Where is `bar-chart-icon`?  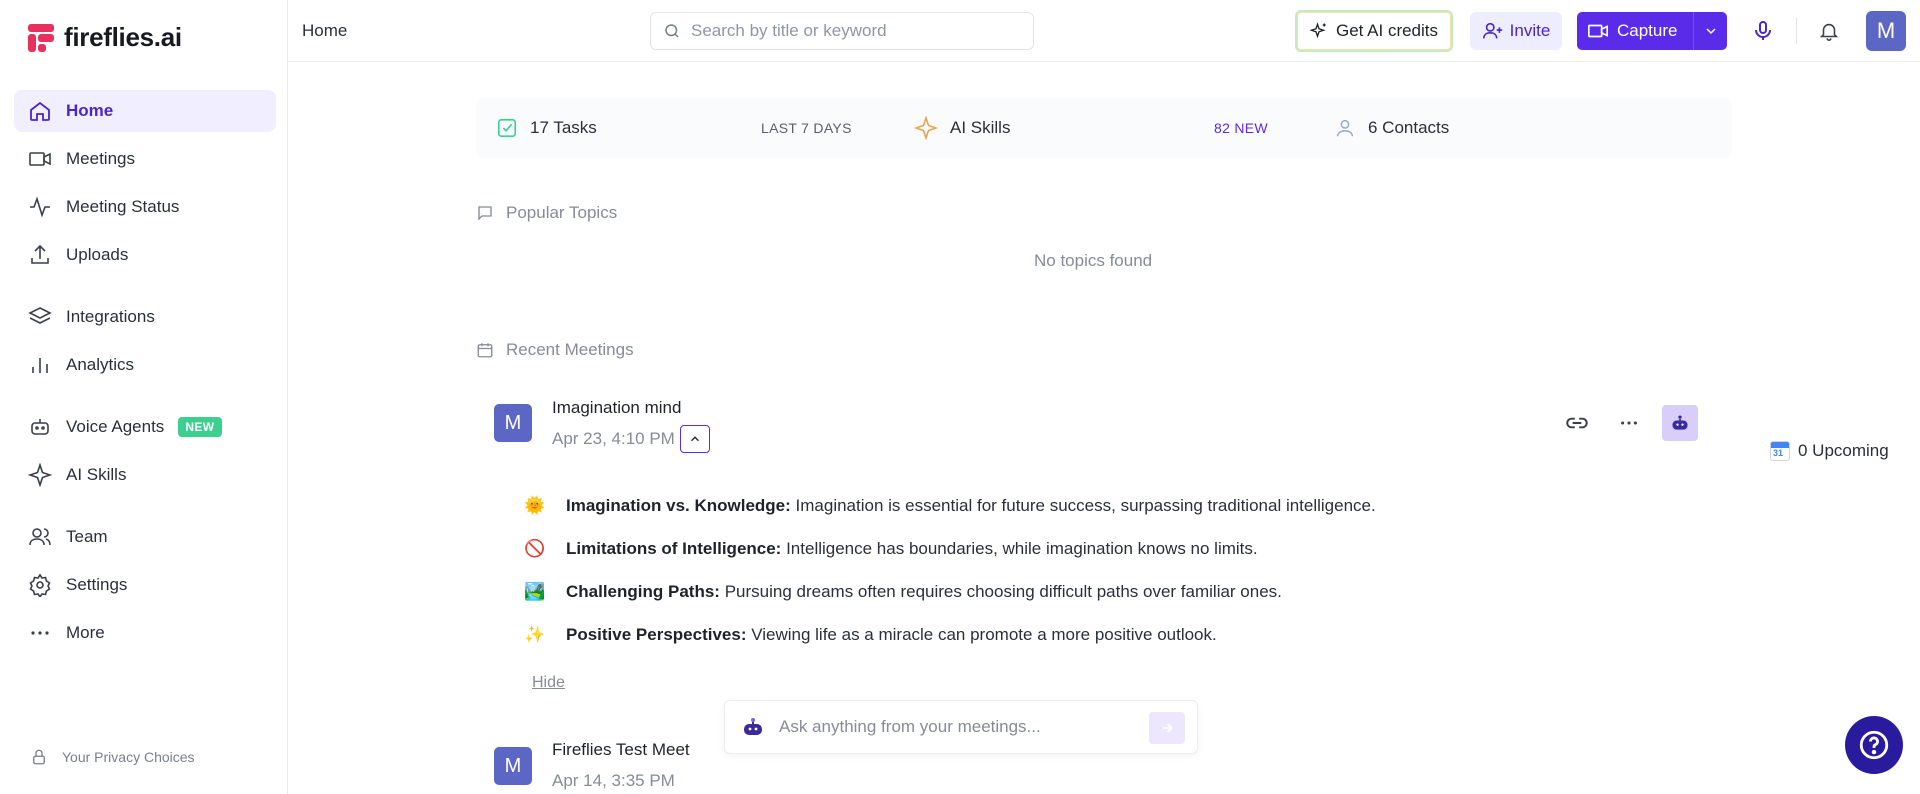 bar-chart-icon is located at coordinates (40, 365).